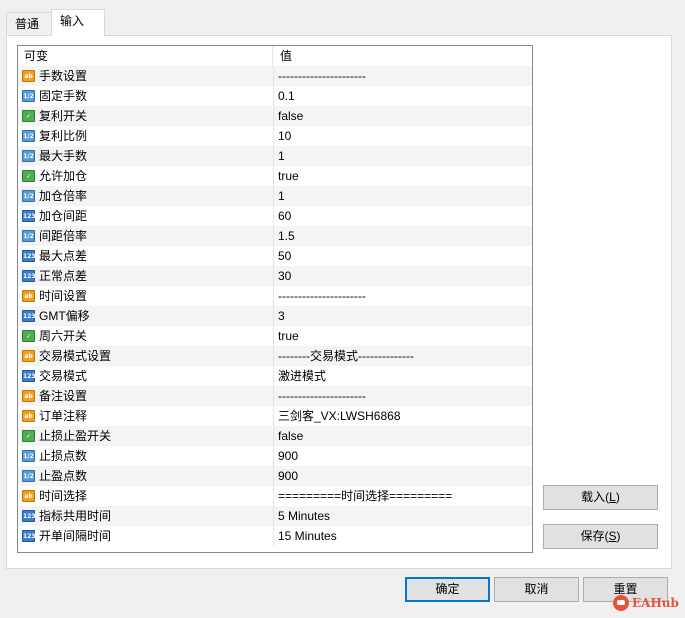 Image resolution: width=685 pixels, height=618 pixels. I want to click on parameter-name: 备注设置, so click(63, 396).